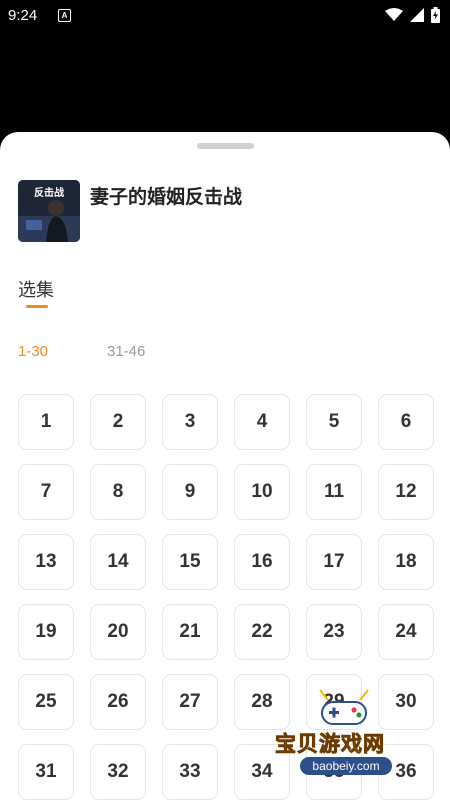 This screenshot has height=800, width=450. Describe the element at coordinates (46, 422) in the screenshot. I see `episode-button: 1` at that location.